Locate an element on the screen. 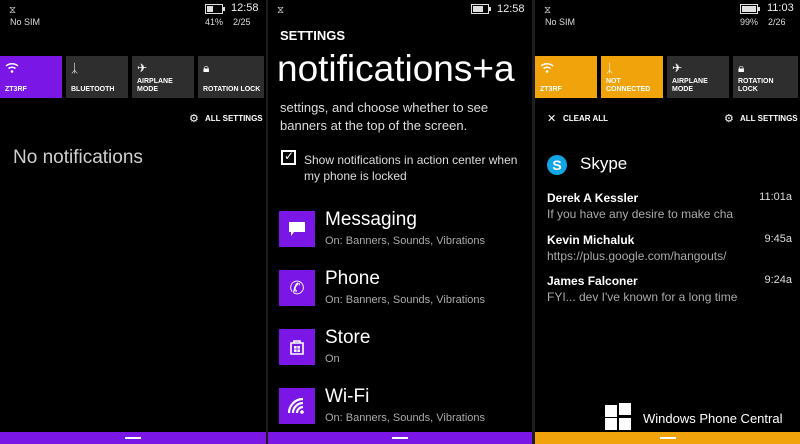 The image size is (800, 444). app-row-phone: ✆ Phone On: Banners, Sounds, Vibrations is located at coordinates (404, 287).